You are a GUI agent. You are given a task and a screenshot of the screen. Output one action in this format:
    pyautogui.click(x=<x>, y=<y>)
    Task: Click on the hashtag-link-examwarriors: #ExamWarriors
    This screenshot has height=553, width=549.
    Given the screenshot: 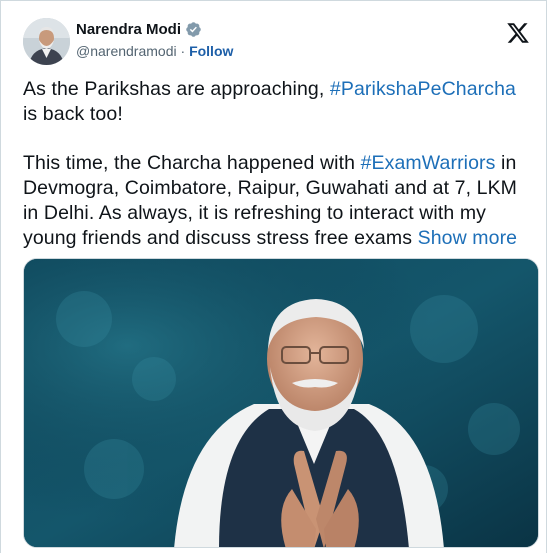 What is the action you would take?
    pyautogui.click(x=428, y=163)
    